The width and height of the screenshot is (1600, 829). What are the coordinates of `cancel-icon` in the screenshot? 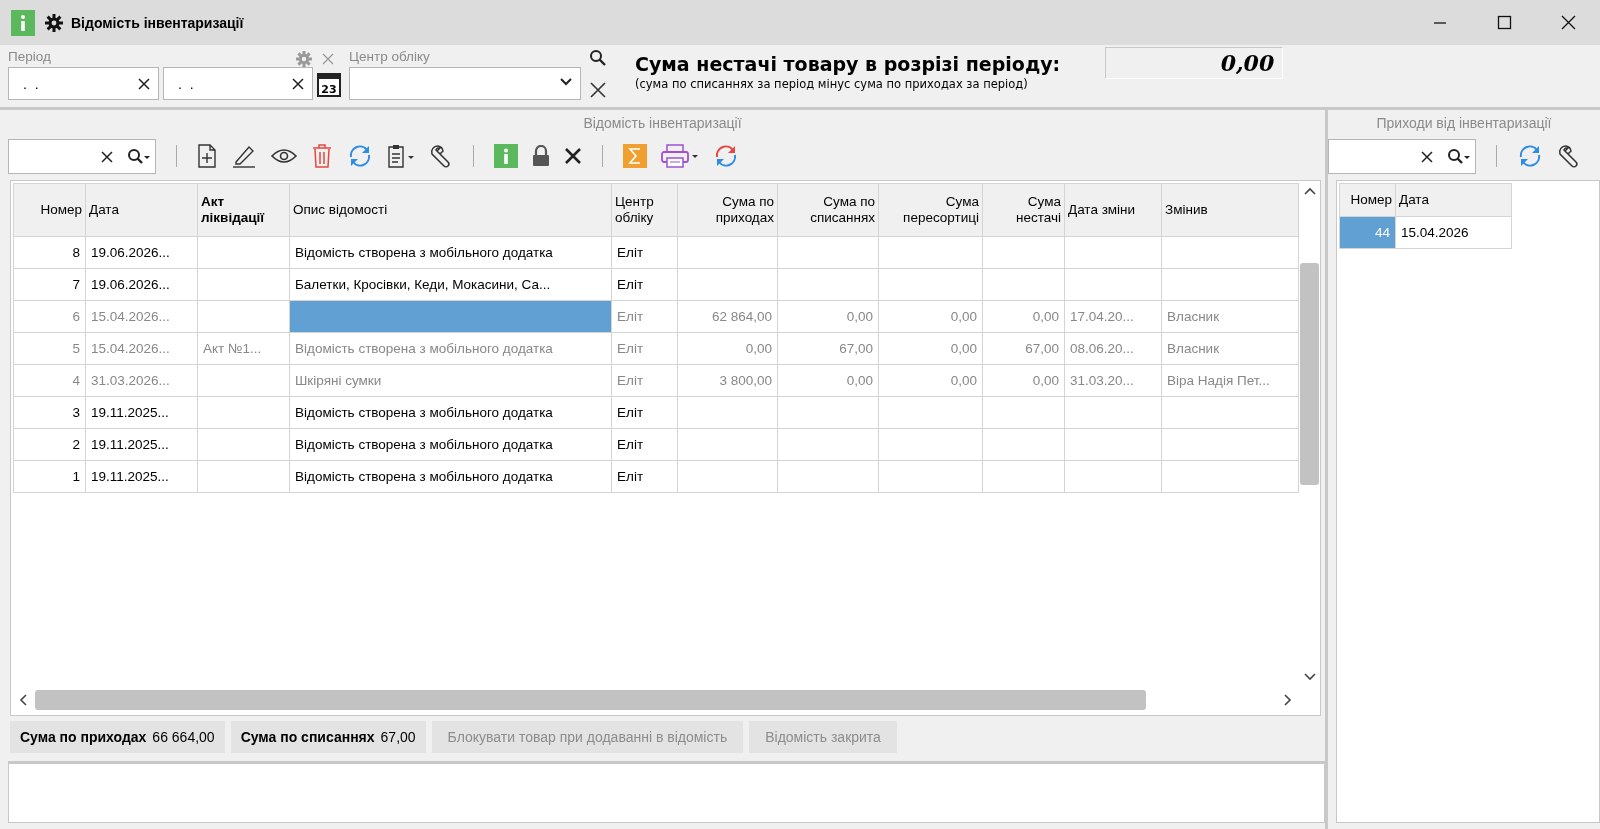 It's located at (573, 156).